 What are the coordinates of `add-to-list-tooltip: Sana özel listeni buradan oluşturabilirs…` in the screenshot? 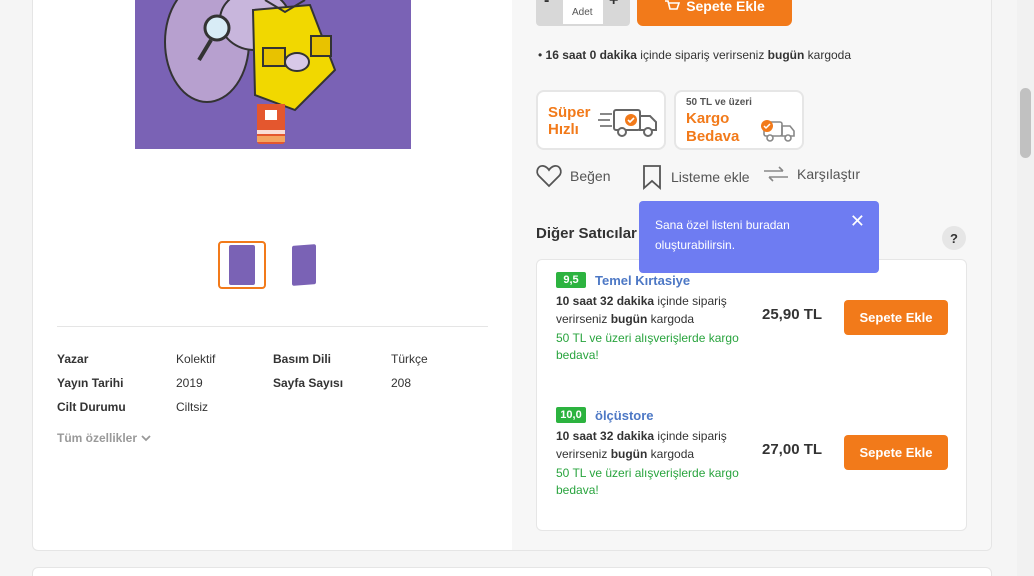 It's located at (759, 237).